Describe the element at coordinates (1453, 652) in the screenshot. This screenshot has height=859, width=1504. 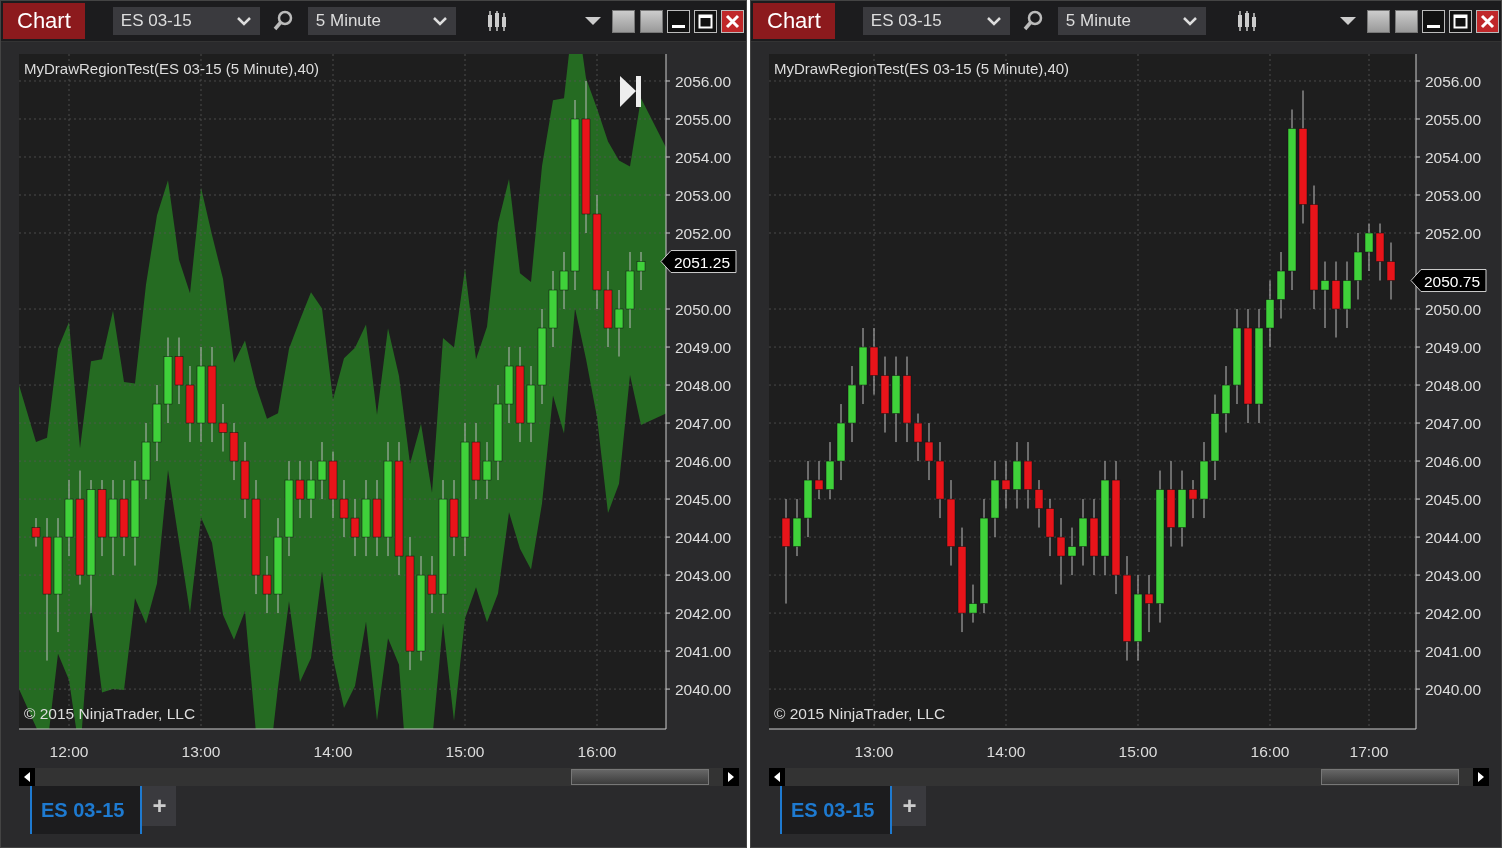
I see `price-label: 2041.00` at that location.